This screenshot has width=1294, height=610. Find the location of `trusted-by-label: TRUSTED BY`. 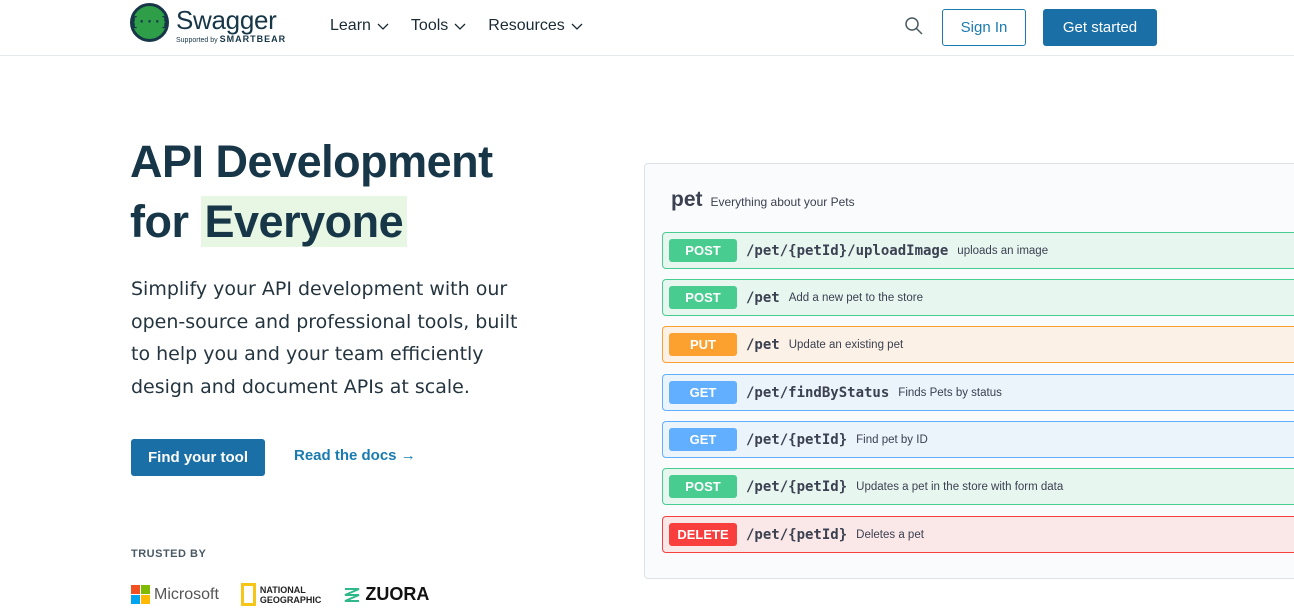

trusted-by-label: TRUSTED BY is located at coordinates (169, 554).